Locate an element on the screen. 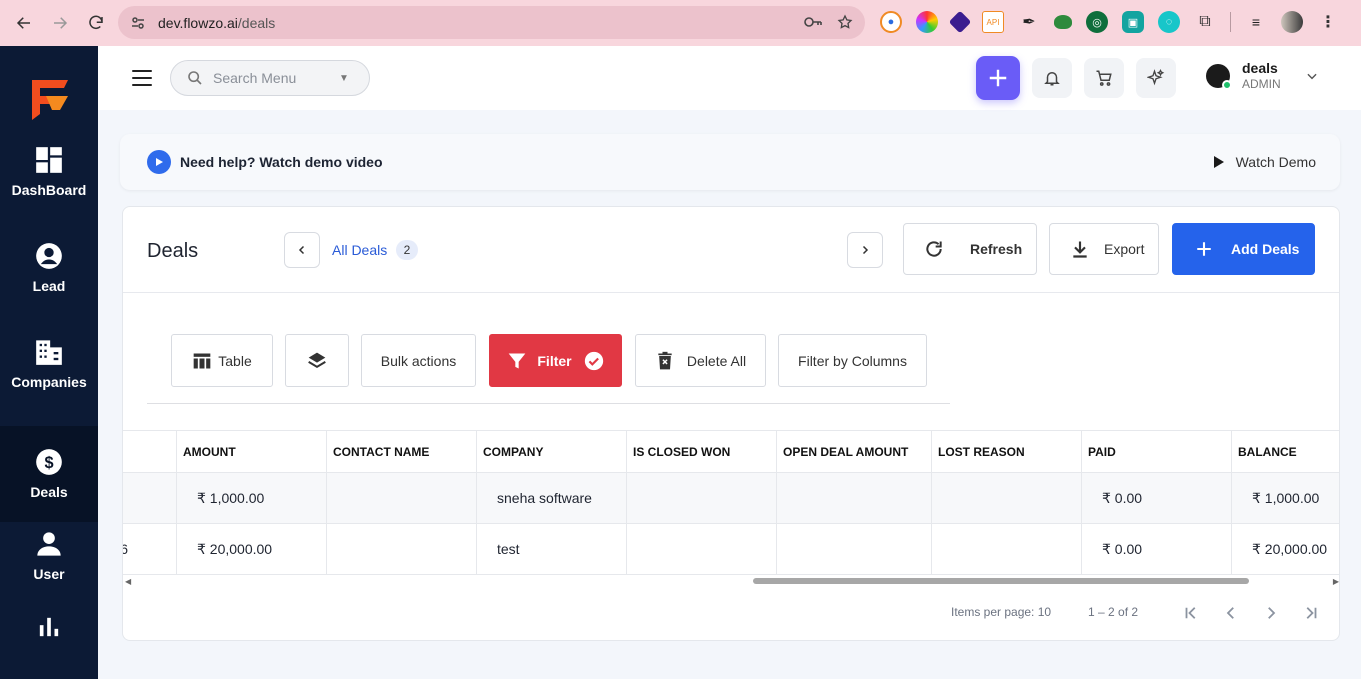  dashboard-icon is located at coordinates (49, 160).